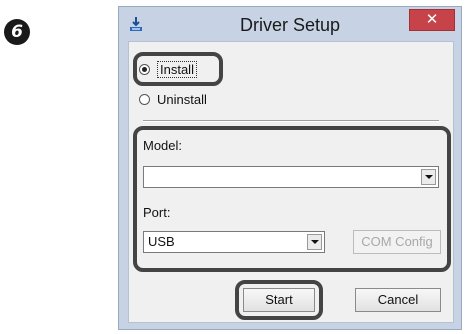  What do you see at coordinates (182, 99) in the screenshot?
I see `uninstall-label: Uninstall` at bounding box center [182, 99].